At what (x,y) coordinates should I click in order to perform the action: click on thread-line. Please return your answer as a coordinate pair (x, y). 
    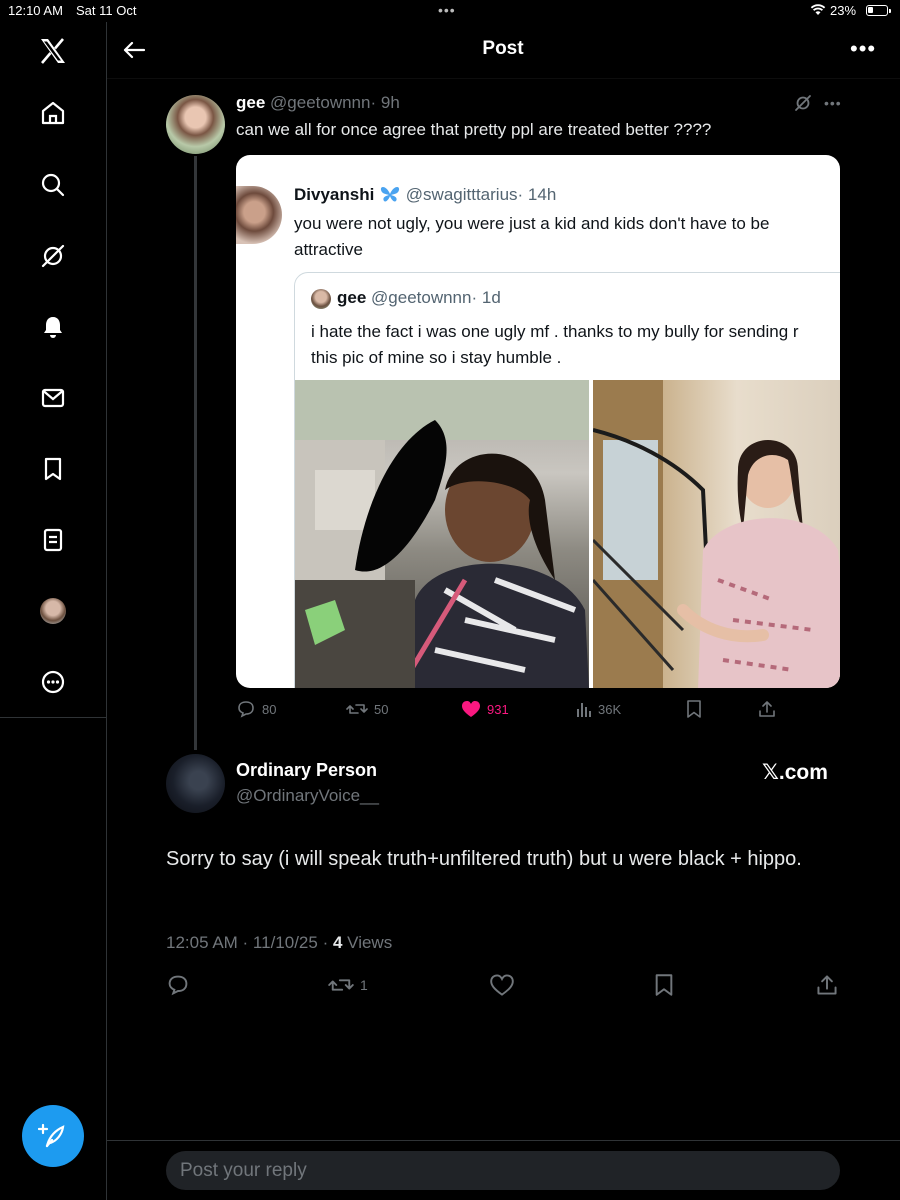
    Looking at the image, I should click on (195, 453).